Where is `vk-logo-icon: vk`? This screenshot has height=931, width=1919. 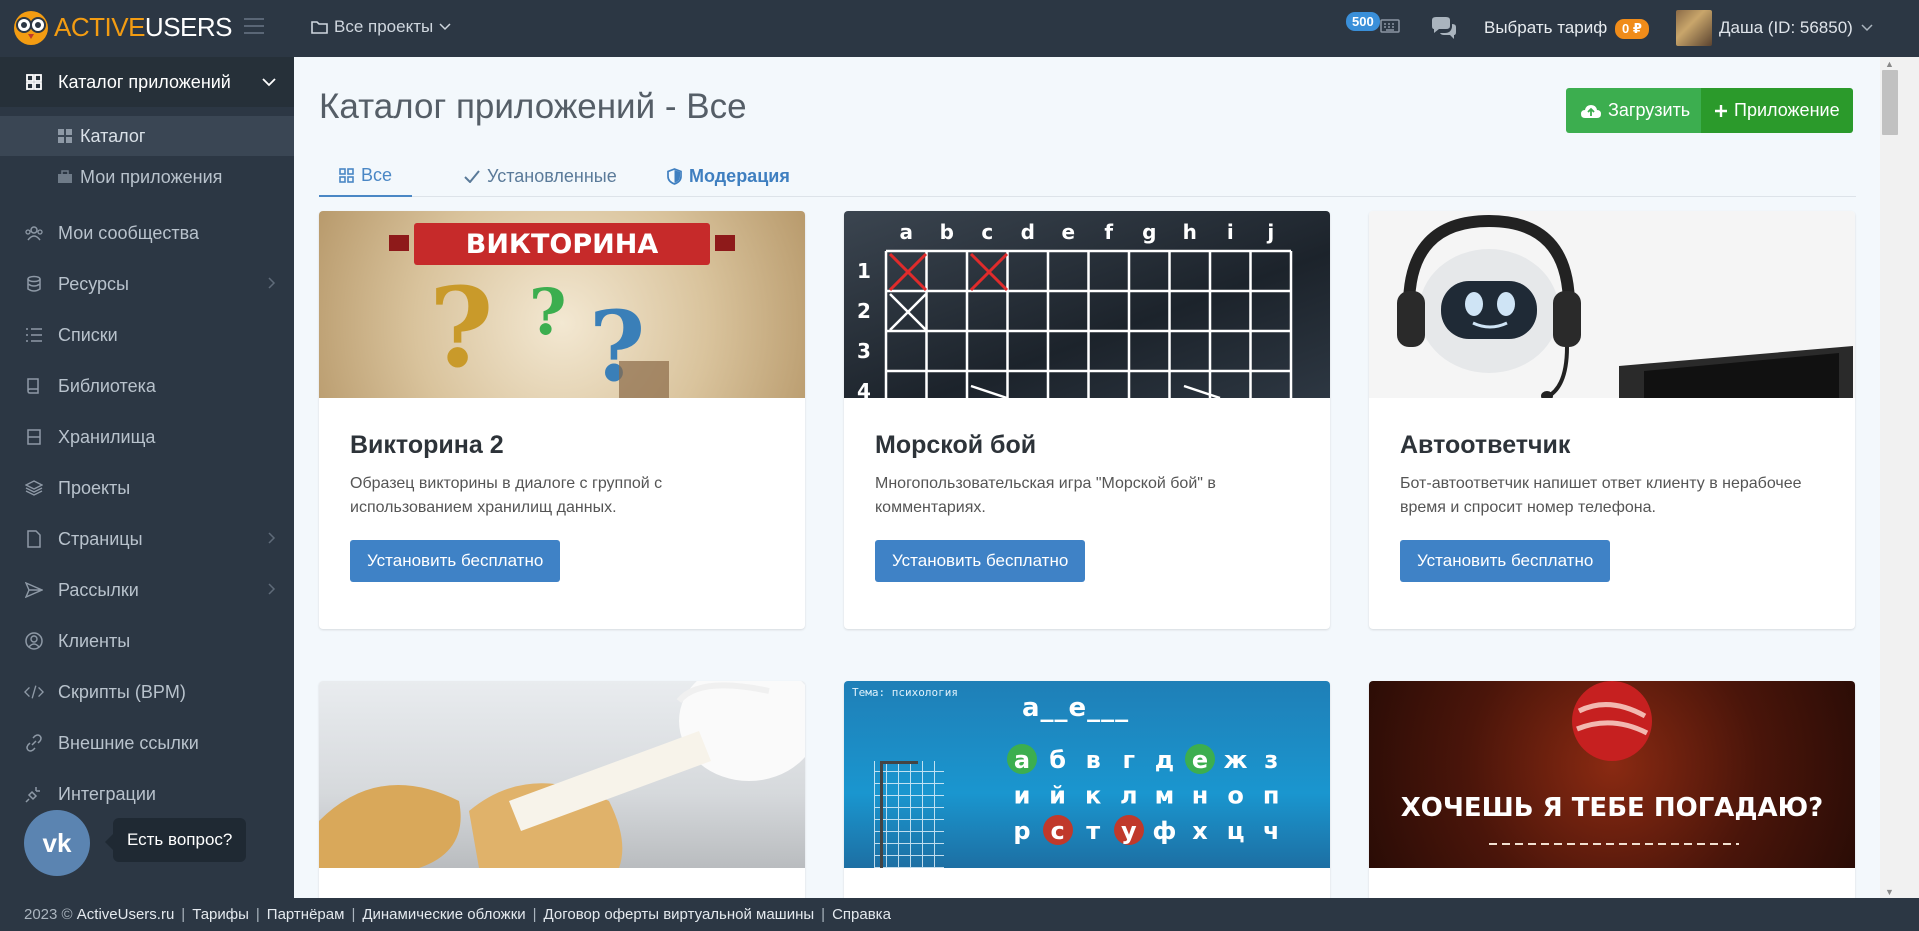
vk-logo-icon: vk is located at coordinates (57, 842).